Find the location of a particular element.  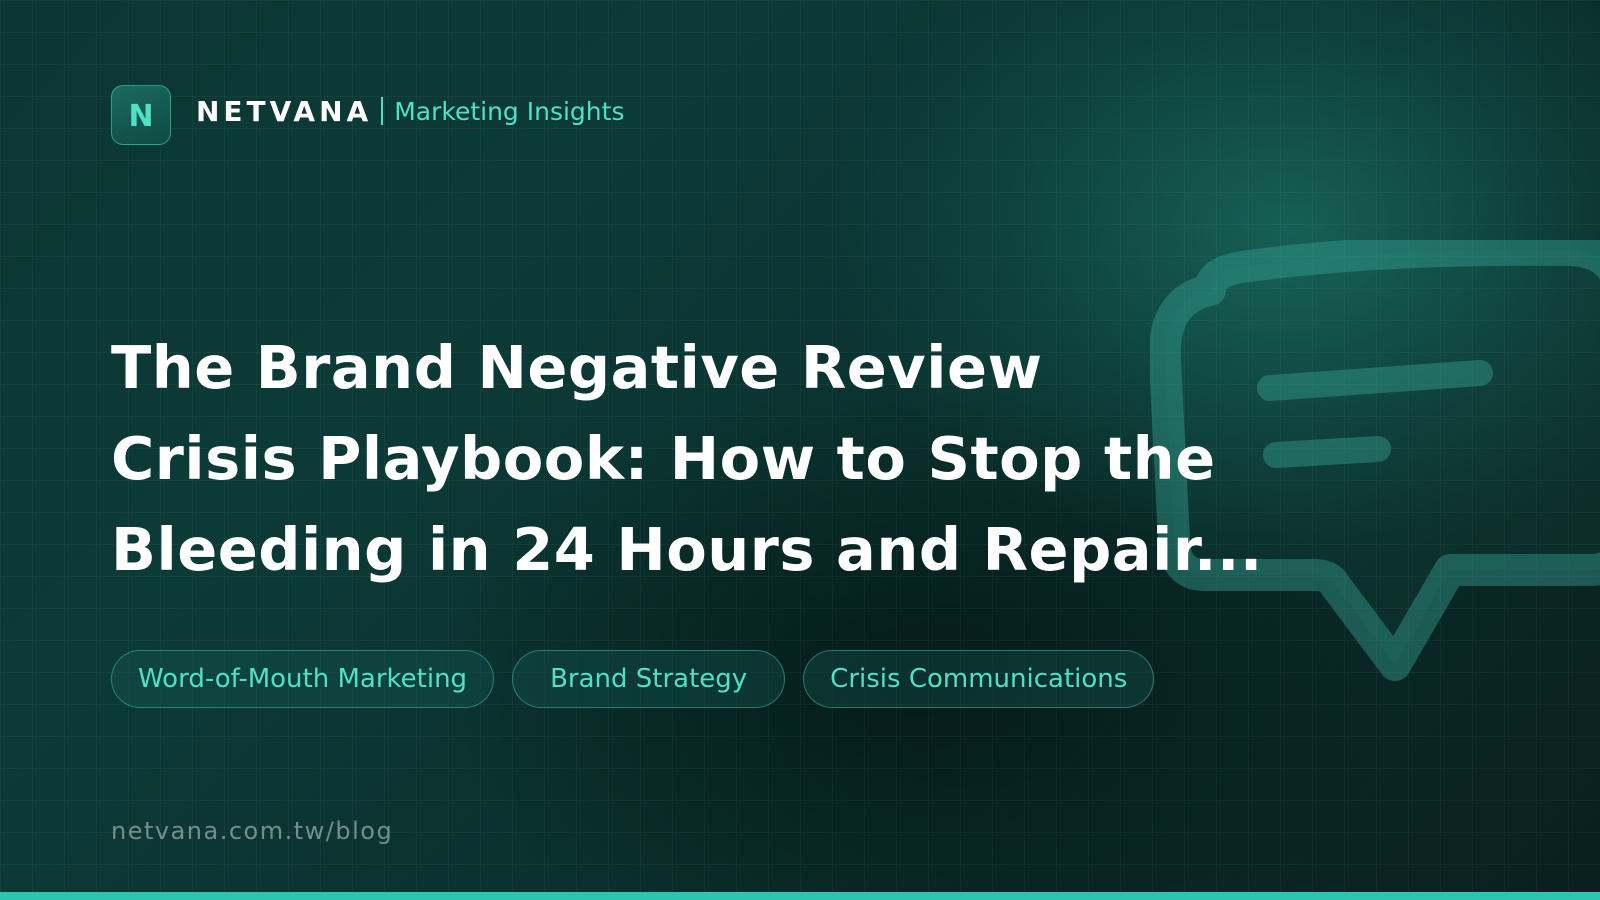

title-line-2: Crisis Playbook: How to Stop the is located at coordinates (663, 458).